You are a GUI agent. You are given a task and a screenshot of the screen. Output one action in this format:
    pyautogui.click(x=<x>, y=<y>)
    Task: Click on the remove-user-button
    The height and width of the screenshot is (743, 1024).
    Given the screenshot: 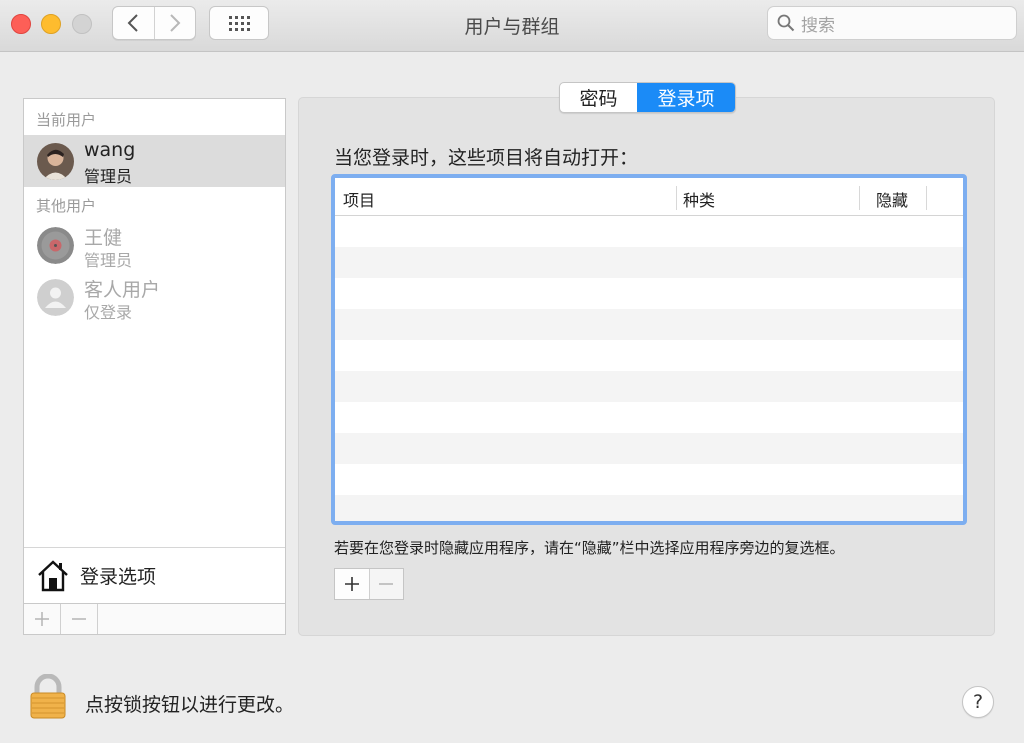 What is the action you would take?
    pyautogui.click(x=79, y=619)
    